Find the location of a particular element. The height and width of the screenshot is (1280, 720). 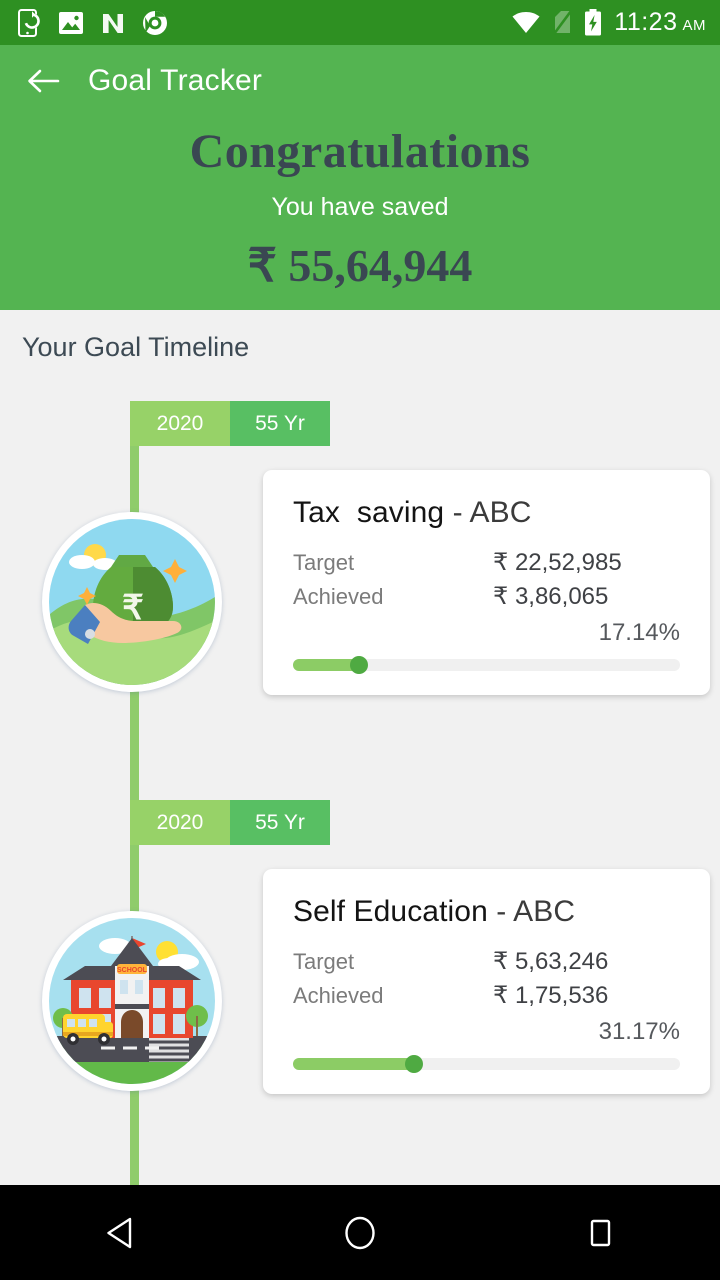

goal-achieved-row: Achieved ₹ 3,86,065 is located at coordinates (486, 596).